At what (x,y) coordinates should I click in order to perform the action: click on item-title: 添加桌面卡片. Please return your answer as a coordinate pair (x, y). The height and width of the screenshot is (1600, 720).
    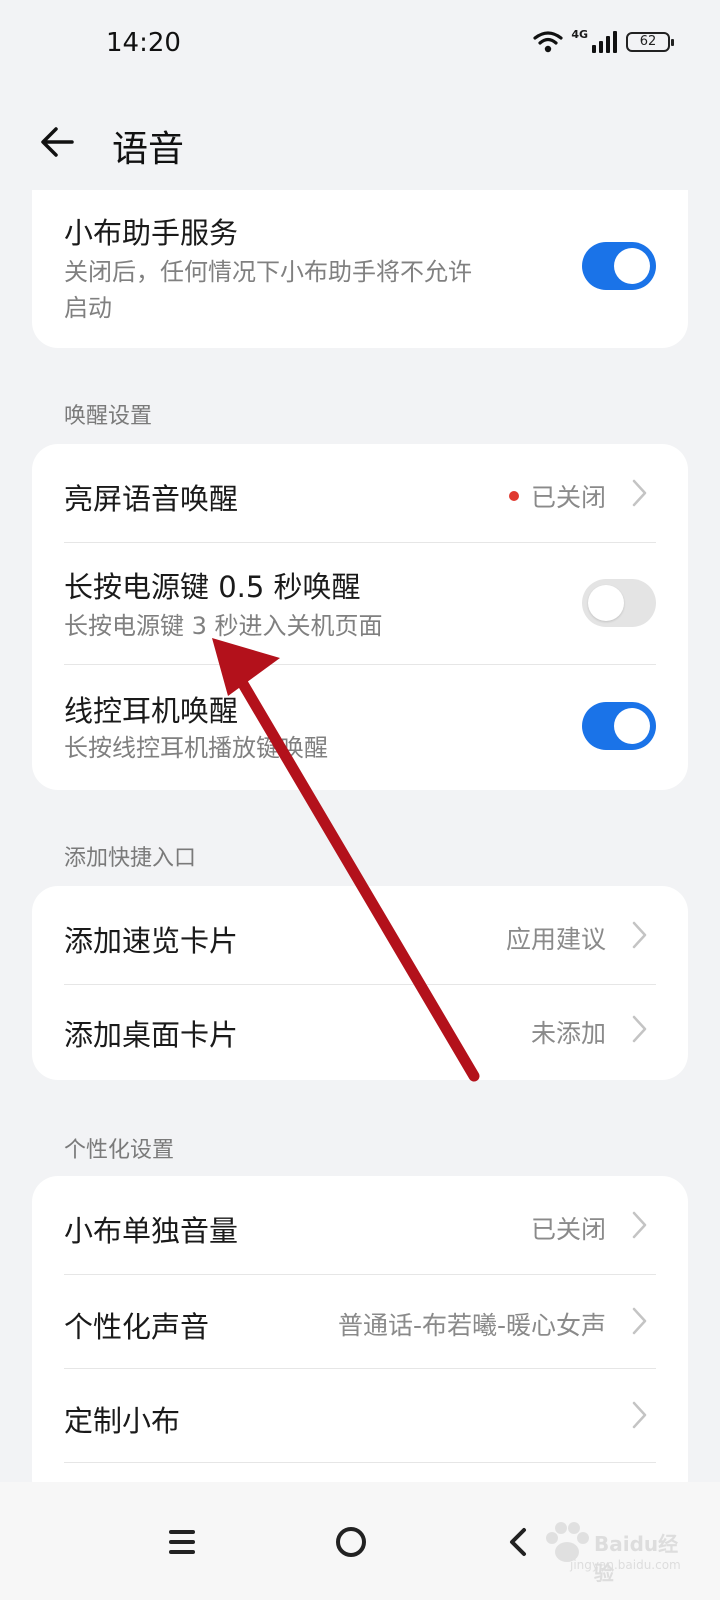
    Looking at the image, I should click on (151, 1035).